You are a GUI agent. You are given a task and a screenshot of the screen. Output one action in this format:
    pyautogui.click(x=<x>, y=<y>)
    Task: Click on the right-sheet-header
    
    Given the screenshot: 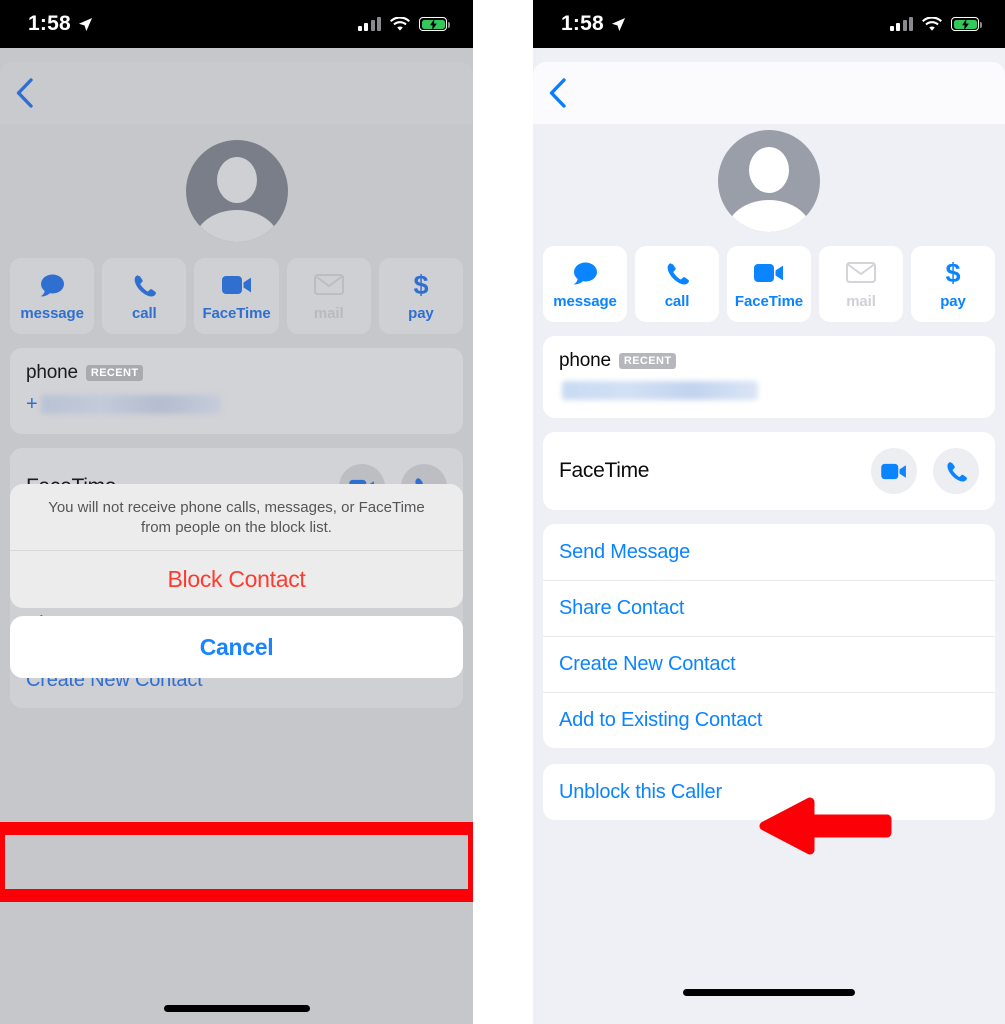 What is the action you would take?
    pyautogui.click(x=769, y=93)
    